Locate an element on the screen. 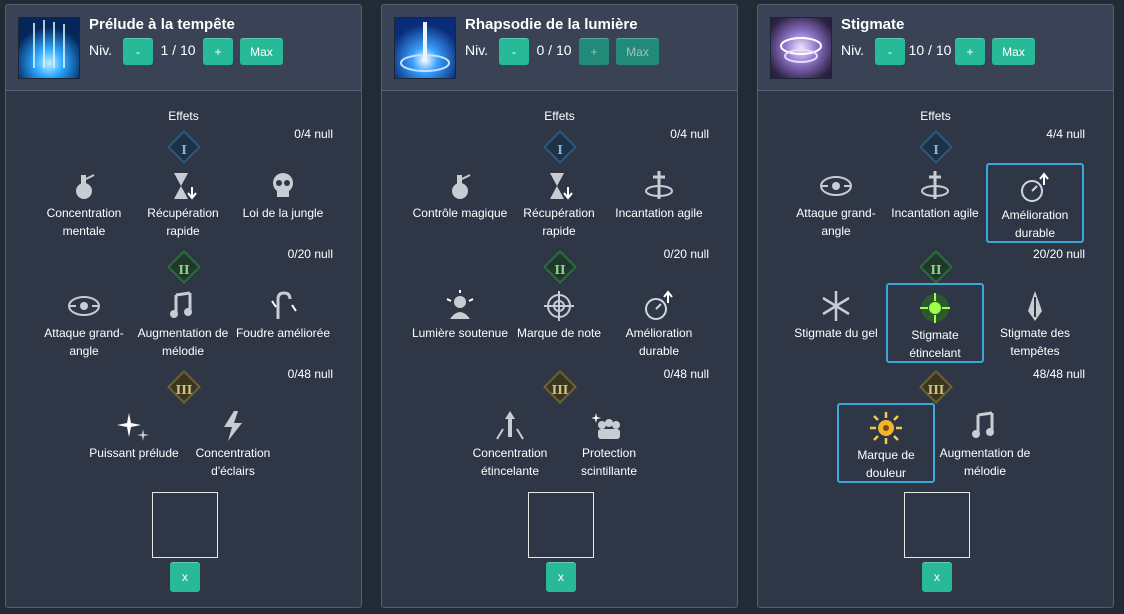 Image resolution: width=1124 pixels, height=614 pixels. skill-header: Prélude à la tempête Niv. - 1 / 10 + Max is located at coordinates (183, 48).